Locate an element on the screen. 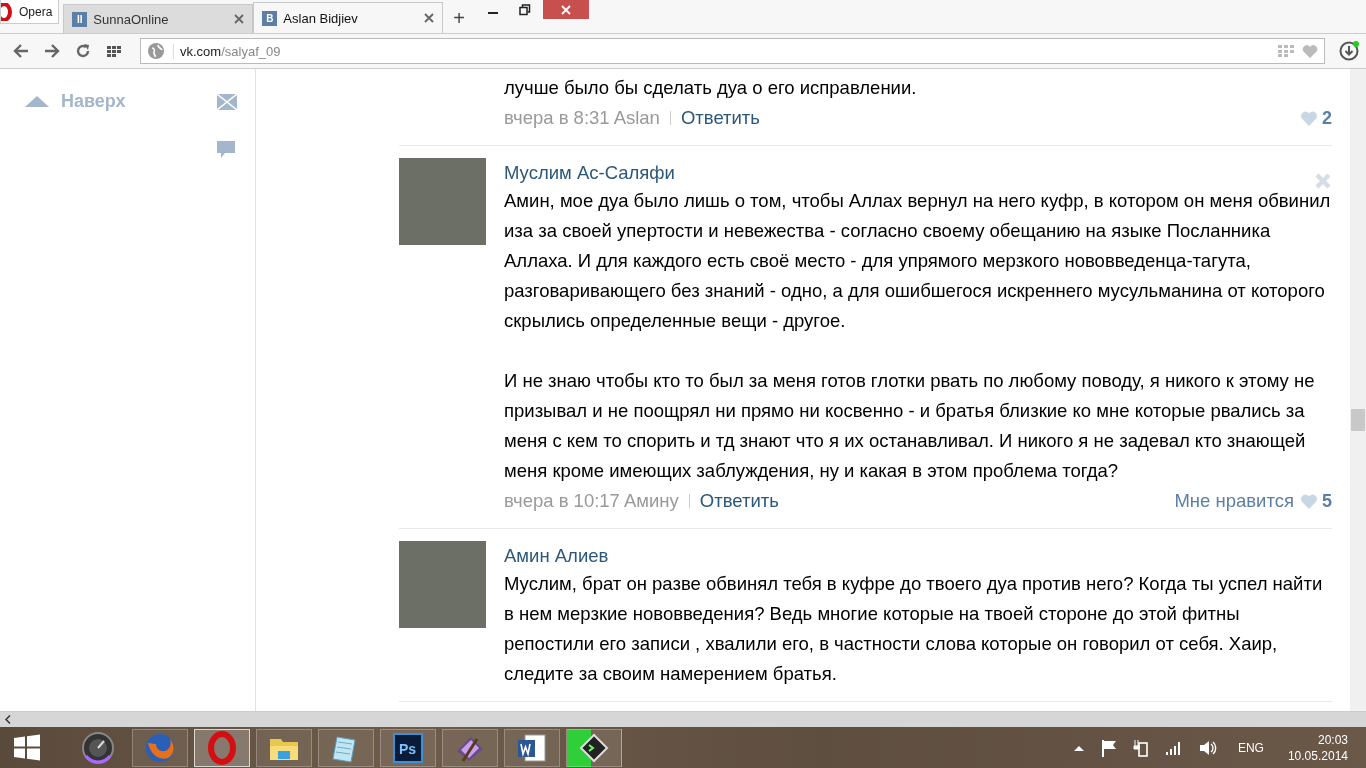 This screenshot has width=1366, height=768. comment-text: лучше было бы сделать дуа о его исправлении. is located at coordinates (711, 88).